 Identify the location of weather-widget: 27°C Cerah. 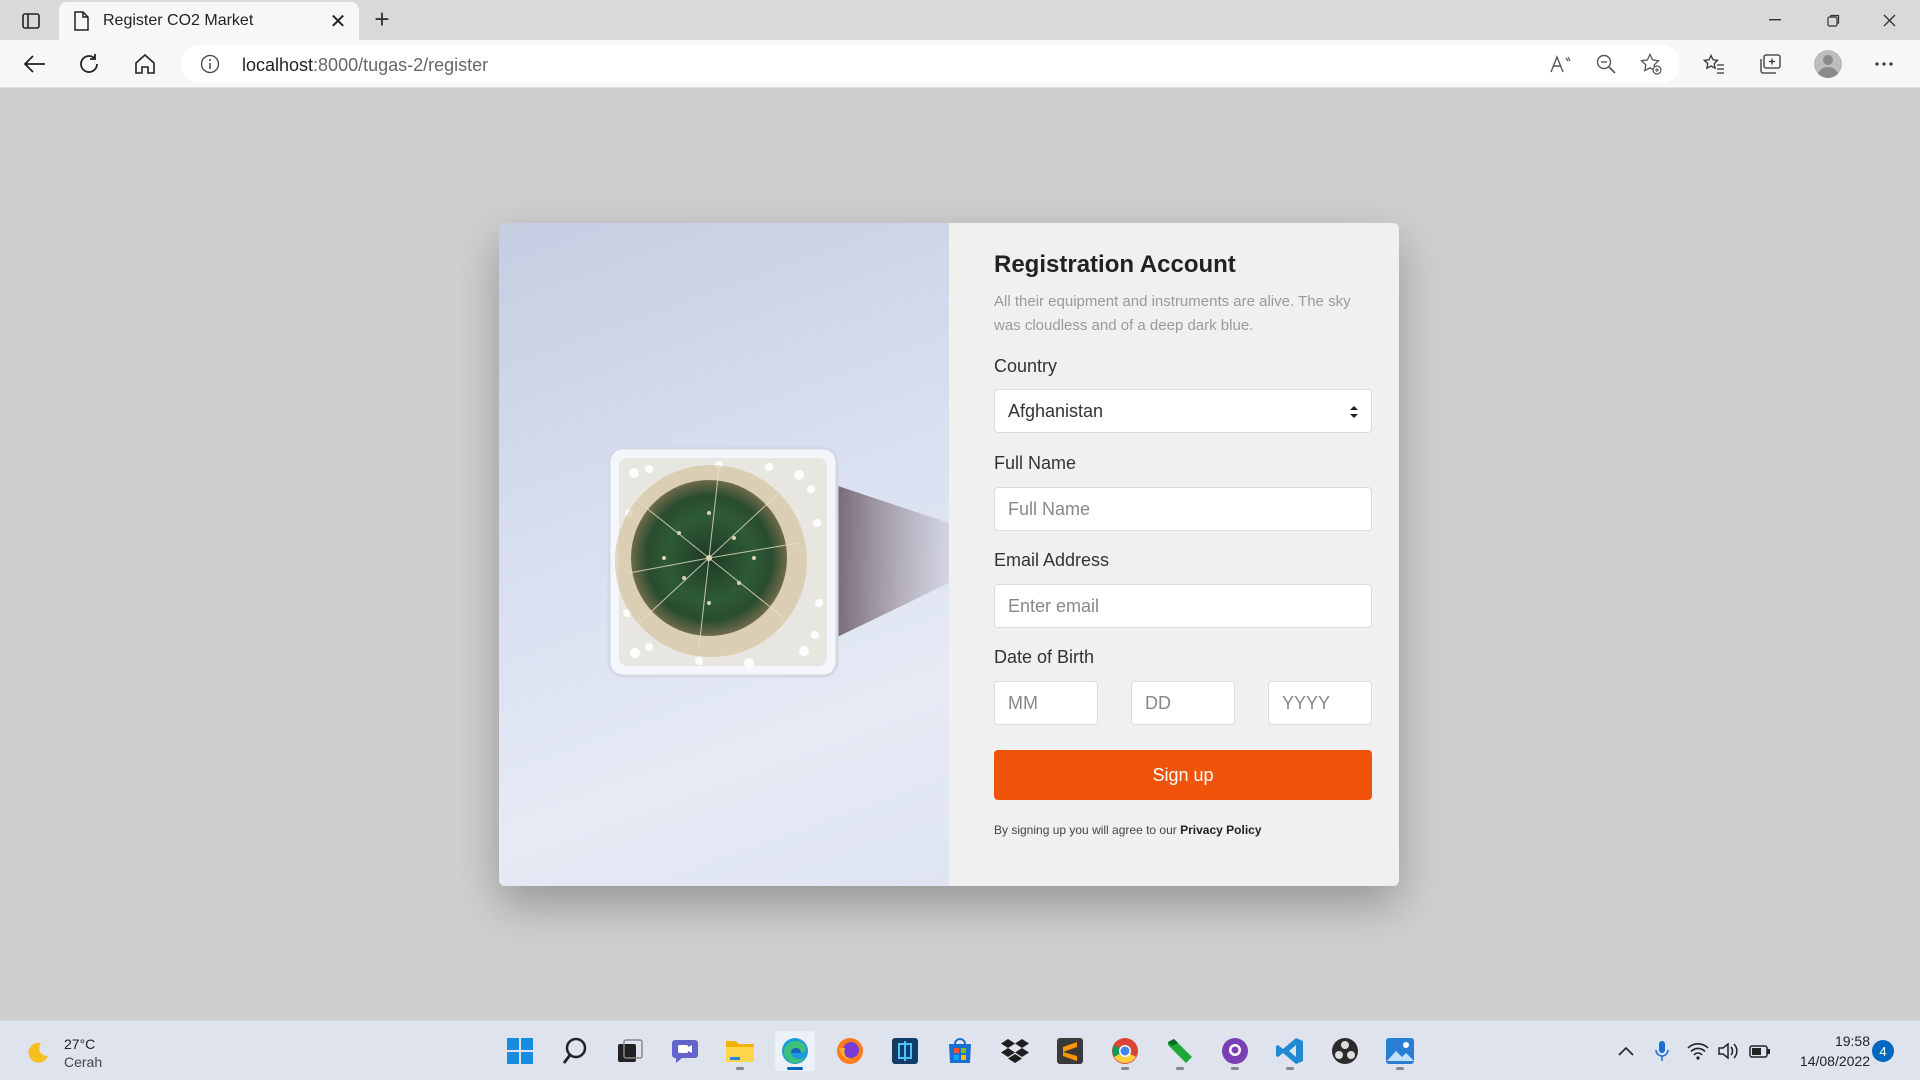
(63, 1053).